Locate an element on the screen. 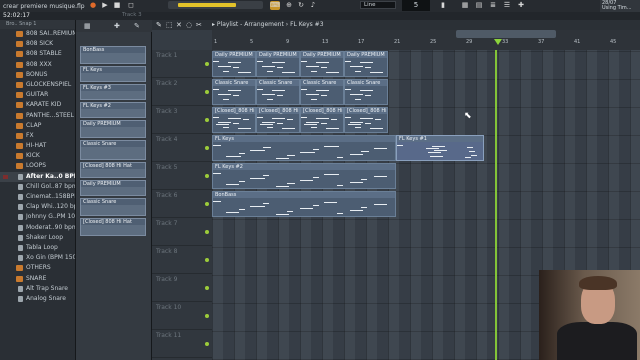 The image size is (640, 360). track-header: Track 8 is located at coordinates (182, 260).